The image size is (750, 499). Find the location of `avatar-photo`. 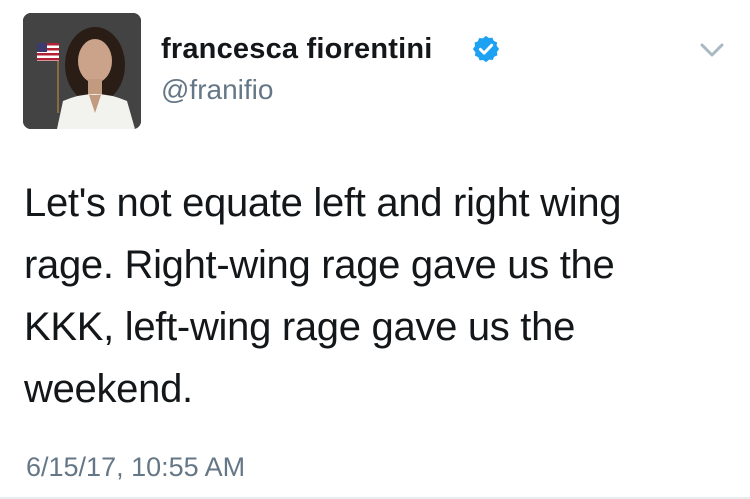

avatar-photo is located at coordinates (82, 71).